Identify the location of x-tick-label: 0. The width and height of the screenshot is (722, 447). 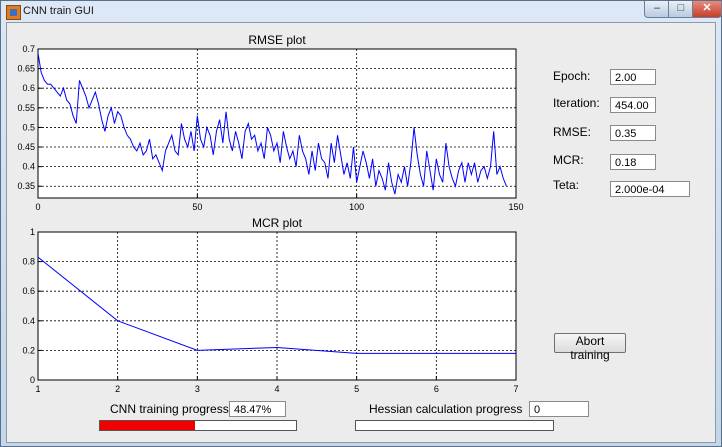
(37, 207).